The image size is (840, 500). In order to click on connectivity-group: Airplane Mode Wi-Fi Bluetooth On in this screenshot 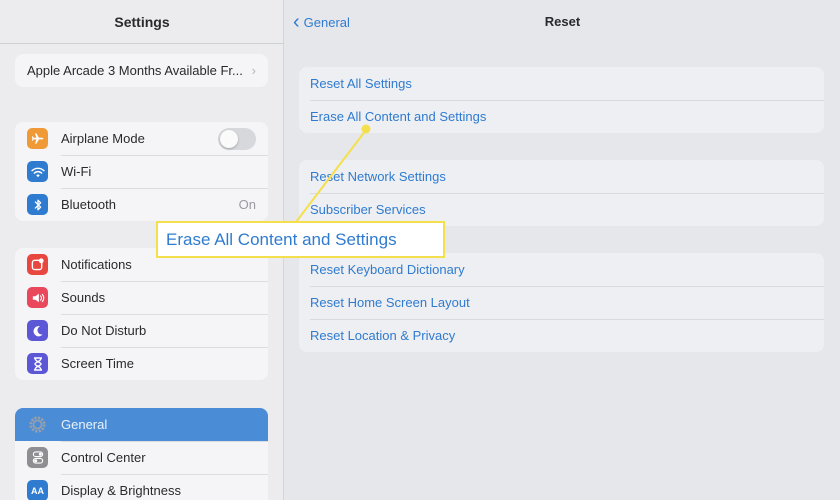, I will do `click(141, 171)`.